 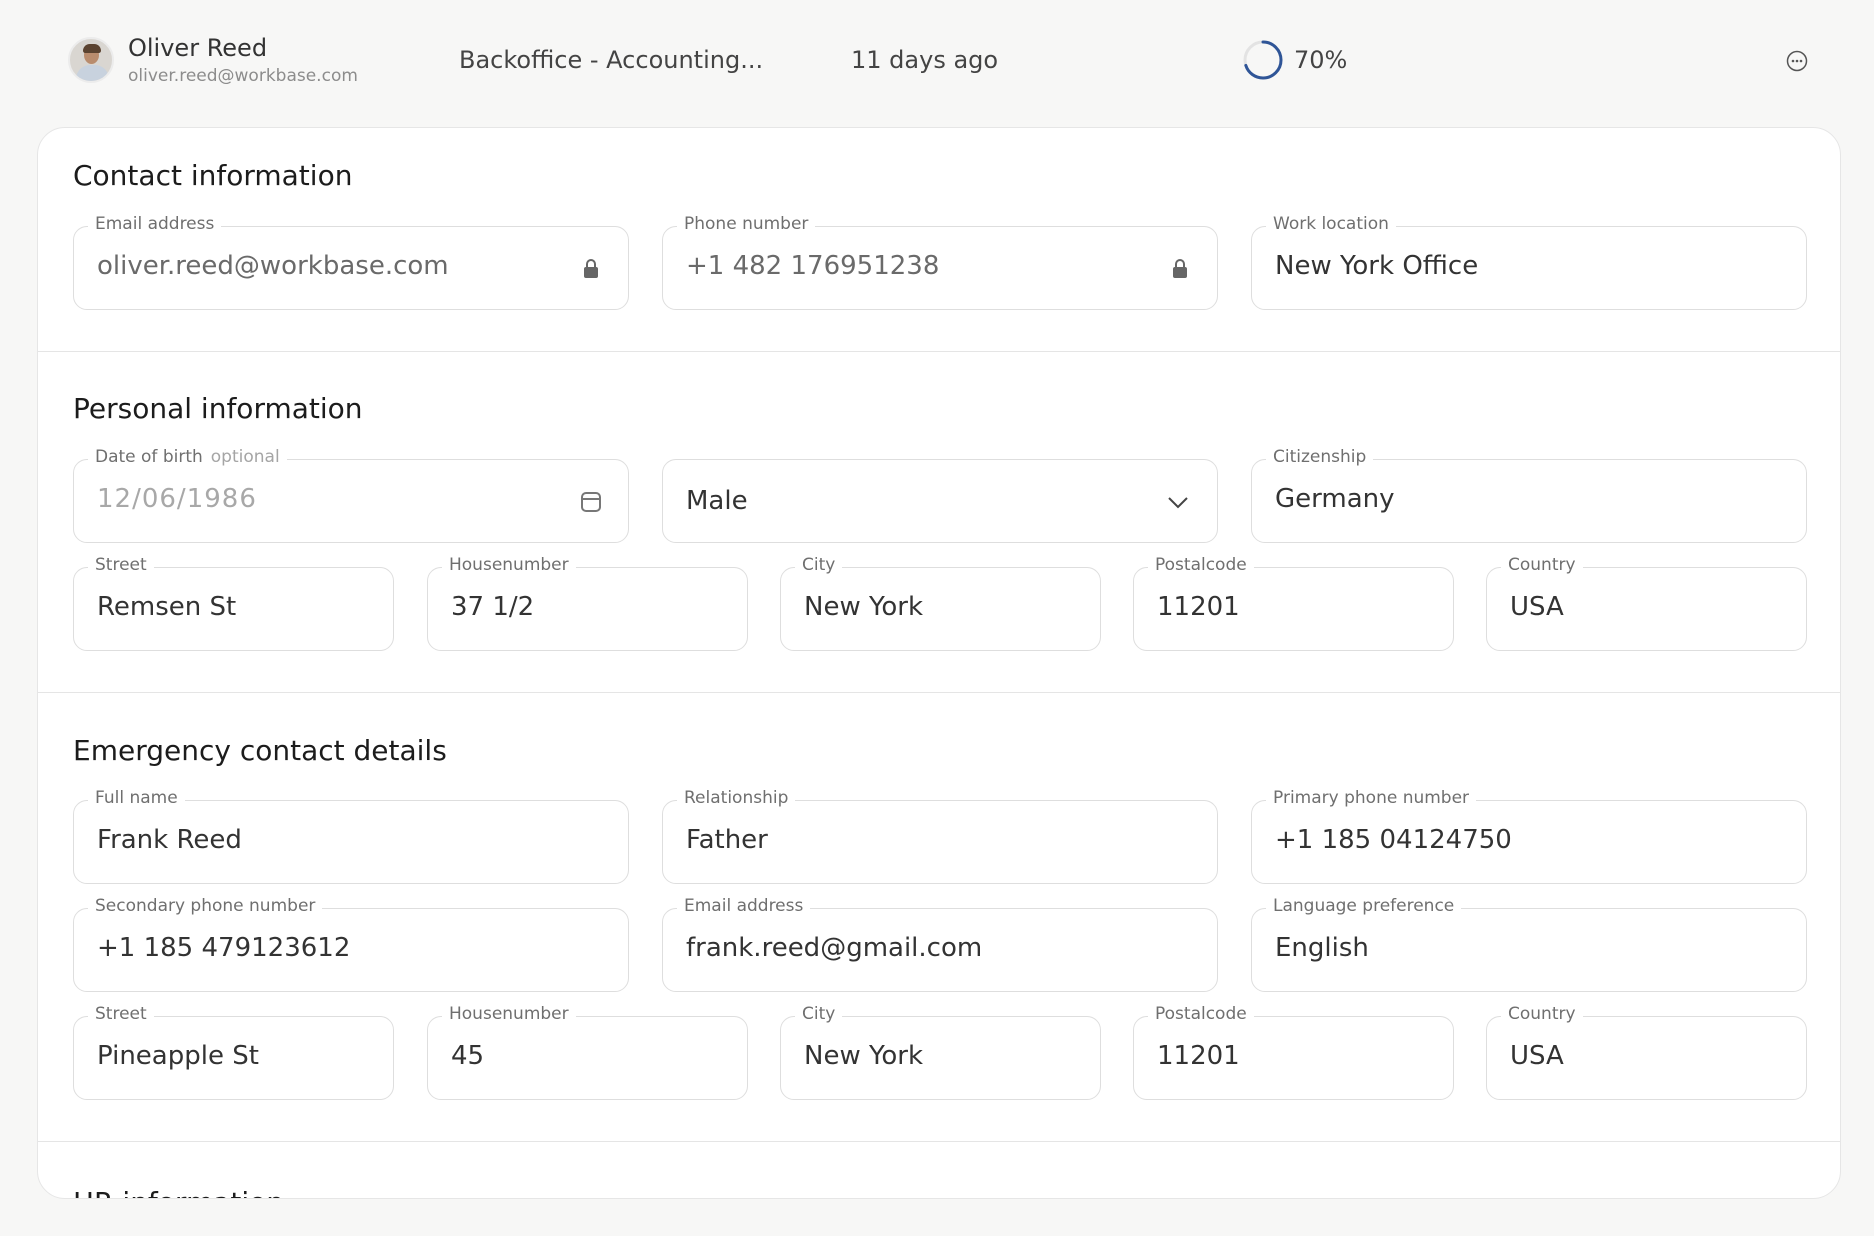 What do you see at coordinates (1371, 798) in the screenshot?
I see `primary-phone-label: Primary phone number` at bounding box center [1371, 798].